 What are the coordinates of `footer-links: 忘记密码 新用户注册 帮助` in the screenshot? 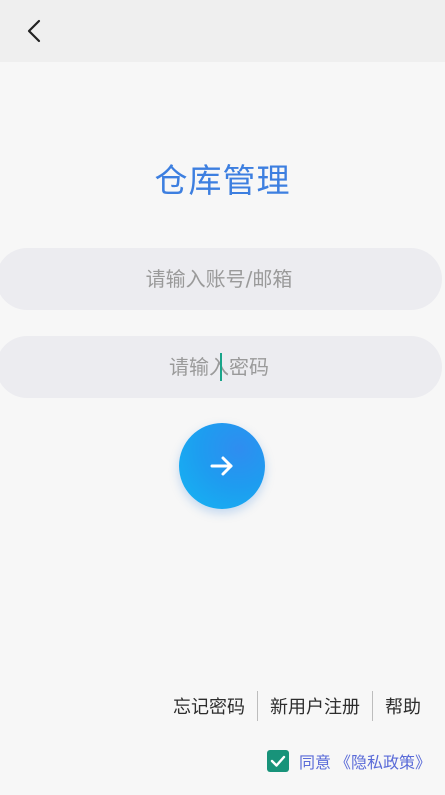 It's located at (297, 706).